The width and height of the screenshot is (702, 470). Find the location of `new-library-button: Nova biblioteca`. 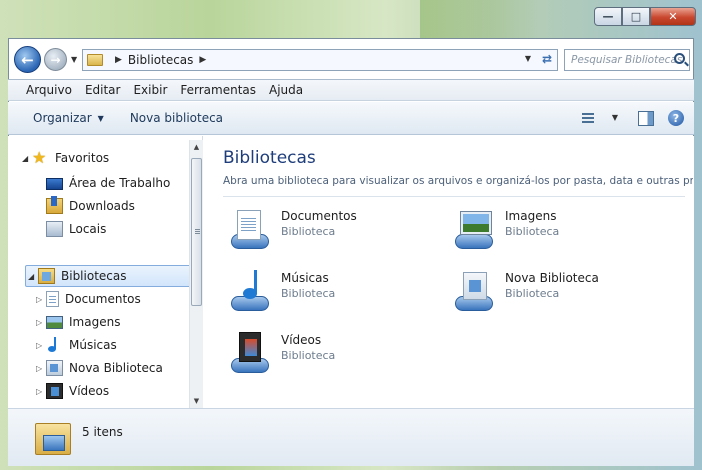

new-library-button: Nova biblioteca is located at coordinates (176, 118).